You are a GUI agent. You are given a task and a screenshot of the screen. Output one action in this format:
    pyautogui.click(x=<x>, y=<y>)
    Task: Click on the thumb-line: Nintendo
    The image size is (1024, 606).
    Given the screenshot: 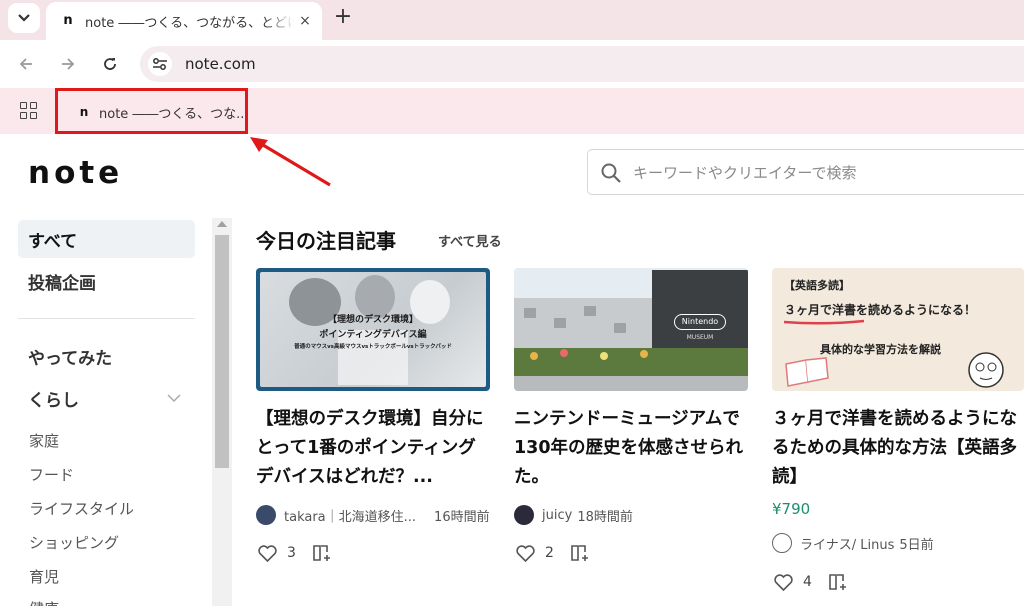 What is the action you would take?
    pyautogui.click(x=700, y=322)
    